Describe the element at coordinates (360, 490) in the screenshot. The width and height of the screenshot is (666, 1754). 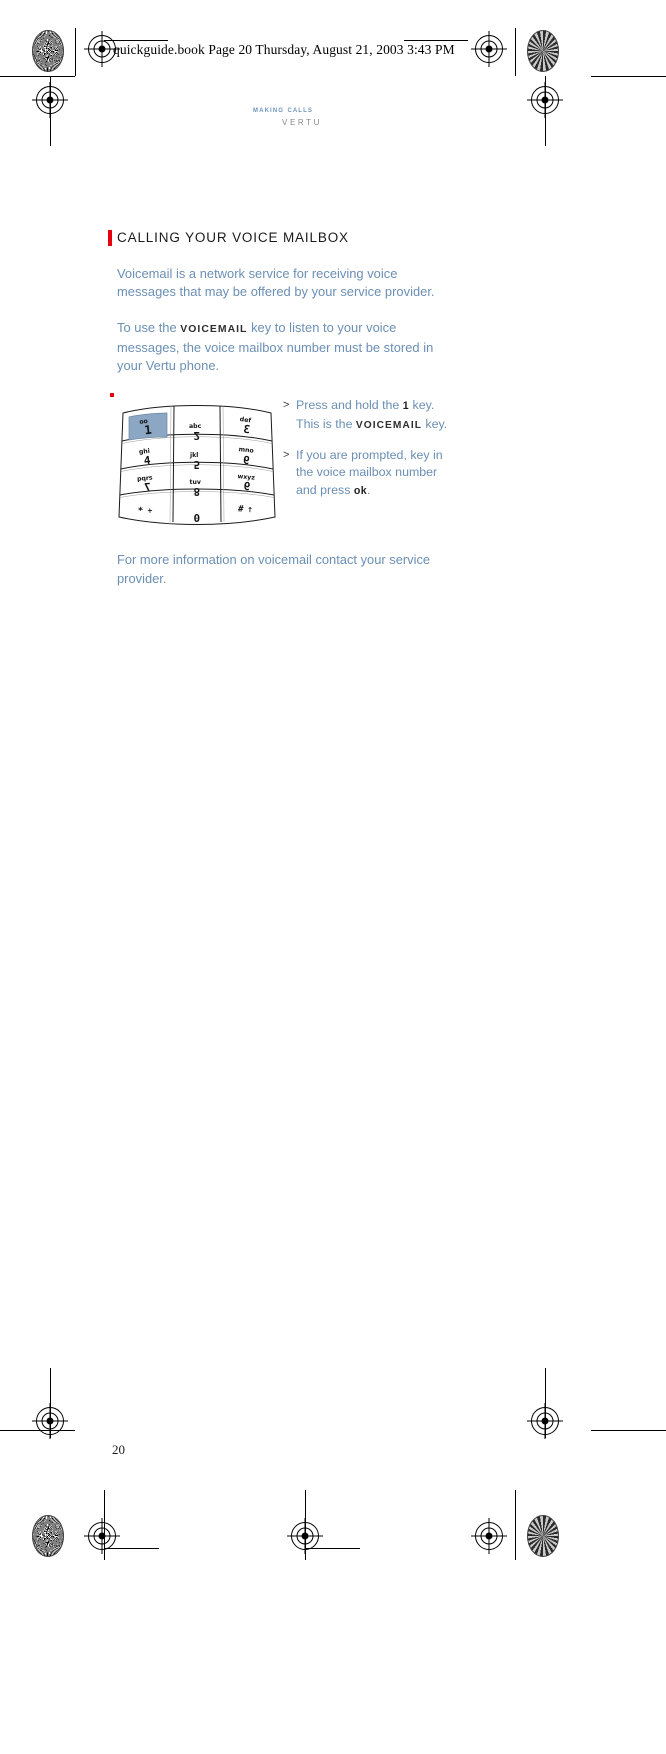
I see `step-2-key: ok` at that location.